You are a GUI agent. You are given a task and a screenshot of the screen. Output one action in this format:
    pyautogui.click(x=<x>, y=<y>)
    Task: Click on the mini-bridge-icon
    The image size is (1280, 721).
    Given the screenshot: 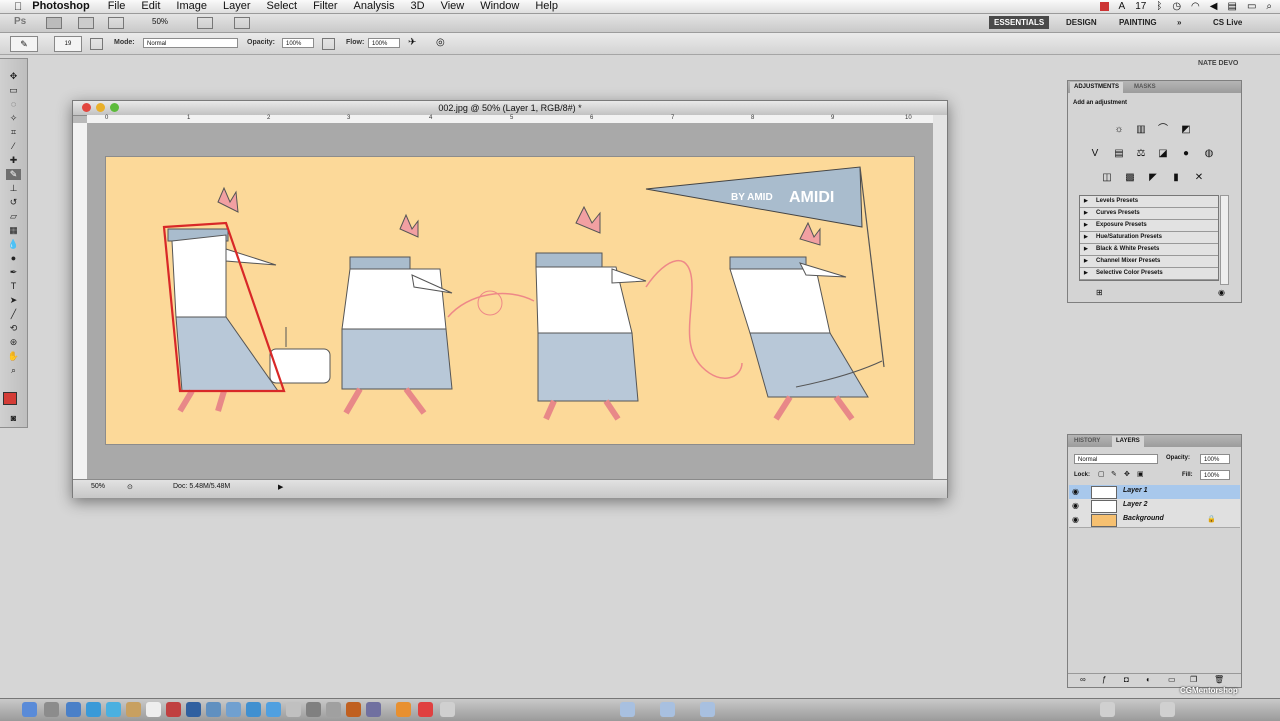 What is the action you would take?
    pyautogui.click(x=86, y=23)
    